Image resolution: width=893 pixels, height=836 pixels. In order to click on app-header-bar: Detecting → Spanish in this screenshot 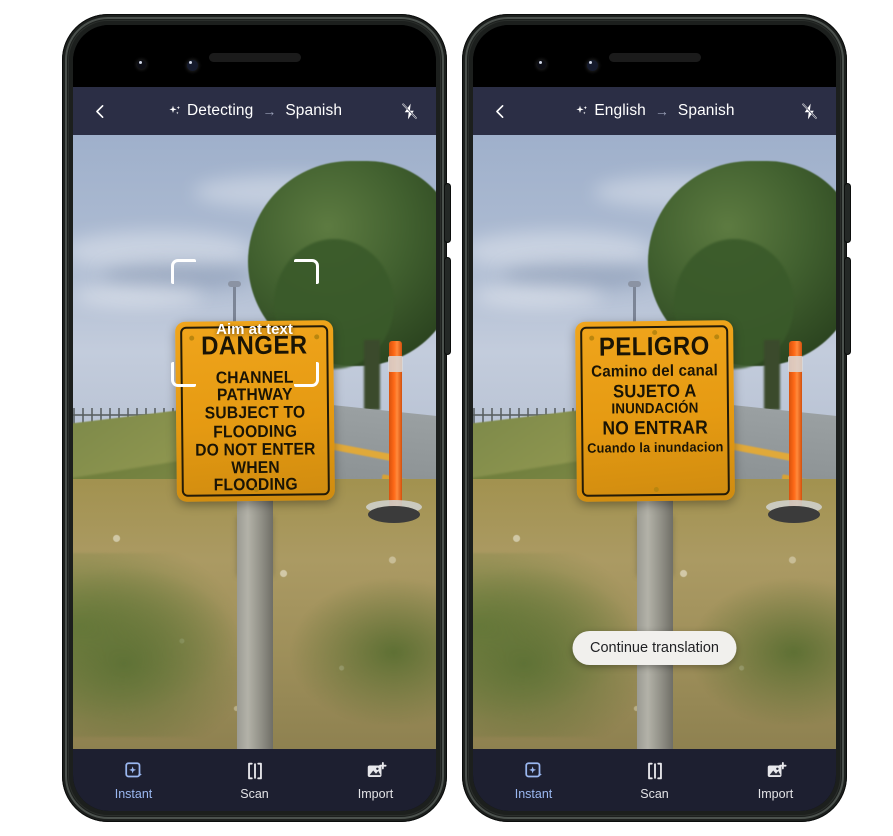, I will do `click(254, 111)`.